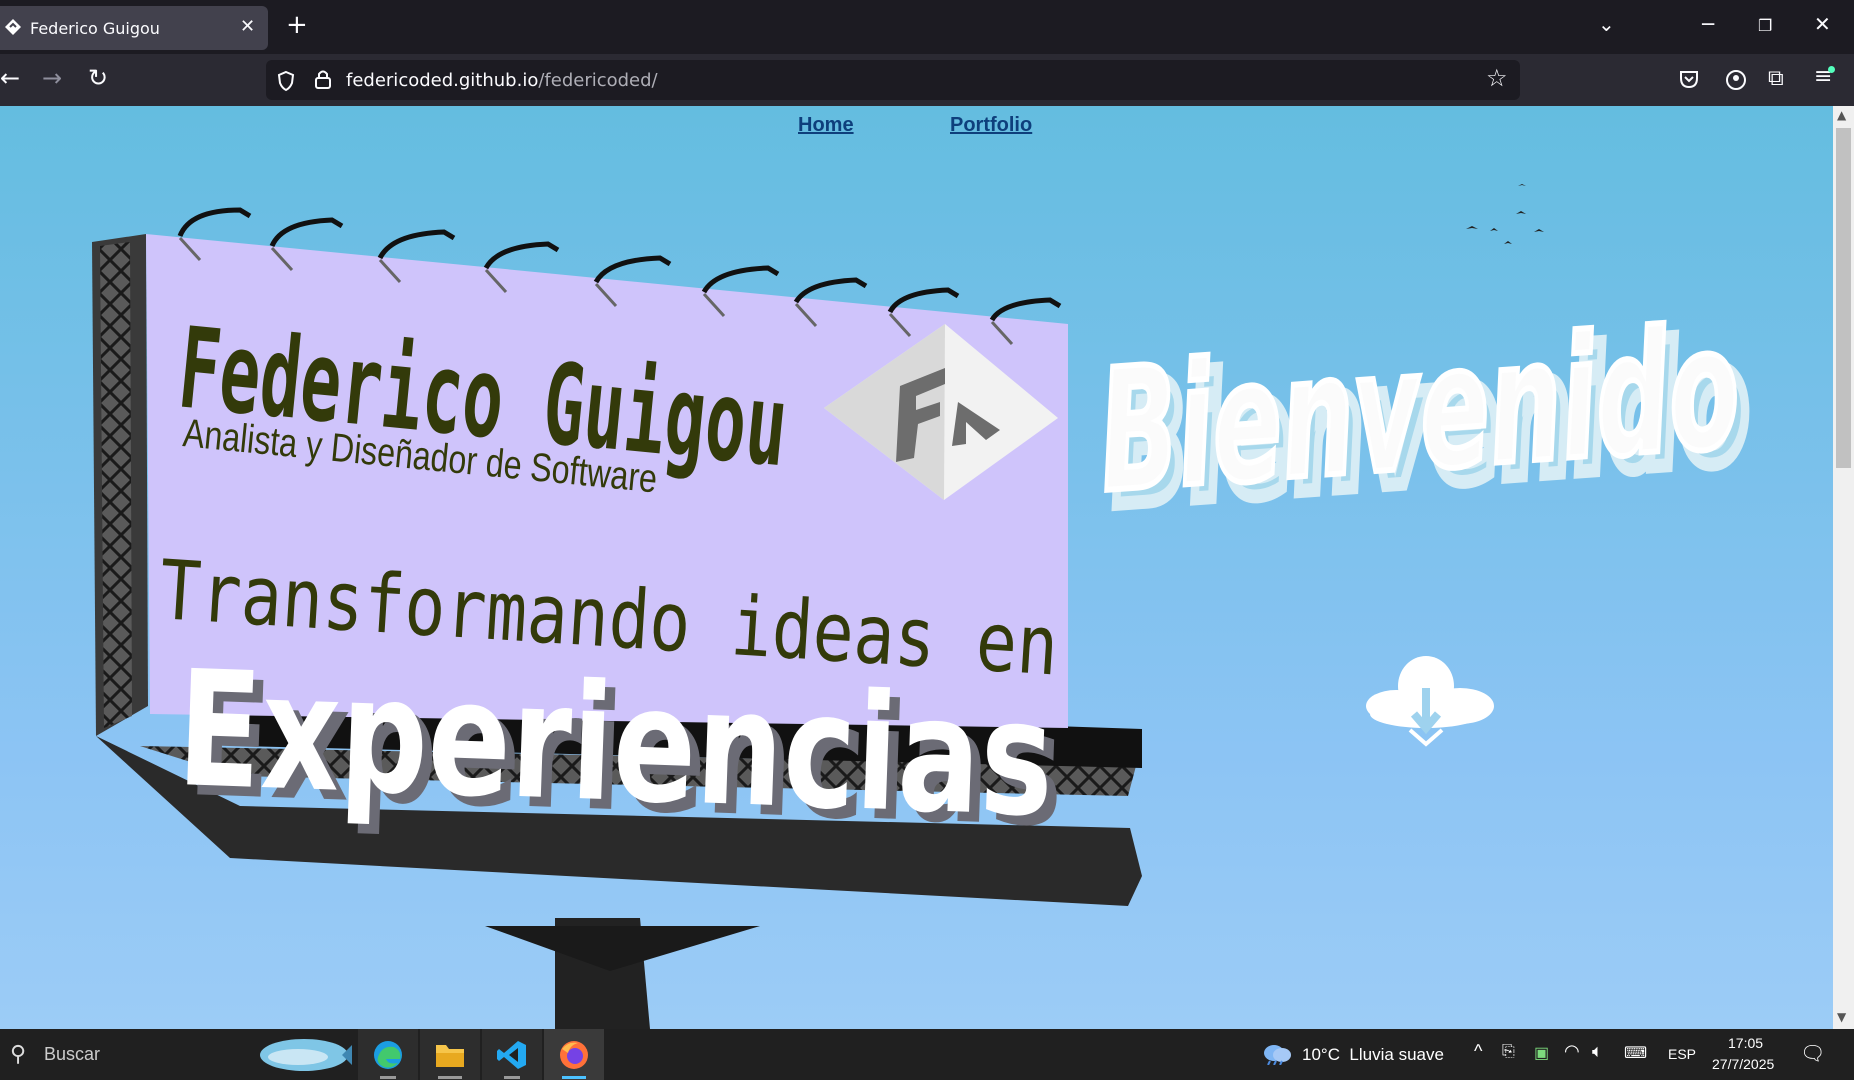  Describe the element at coordinates (1541, 1053) in the screenshot. I see `security-icon: ▣` at that location.